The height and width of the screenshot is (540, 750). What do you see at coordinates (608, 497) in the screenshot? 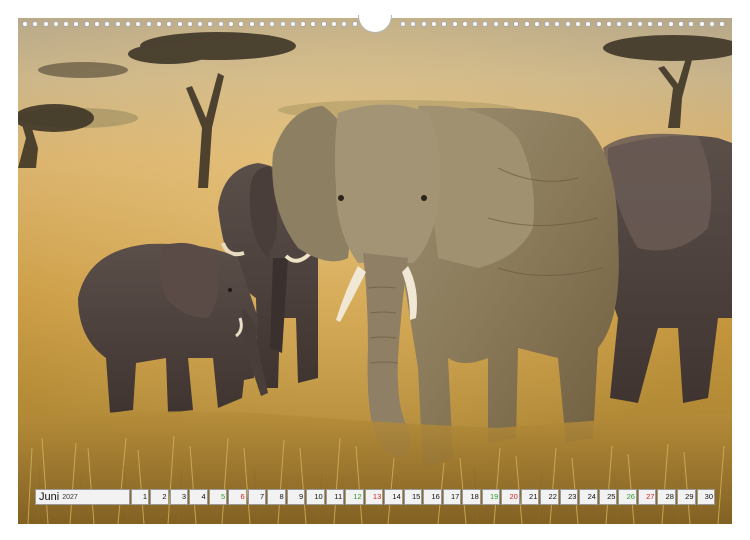
I see `day-cell: 25` at bounding box center [608, 497].